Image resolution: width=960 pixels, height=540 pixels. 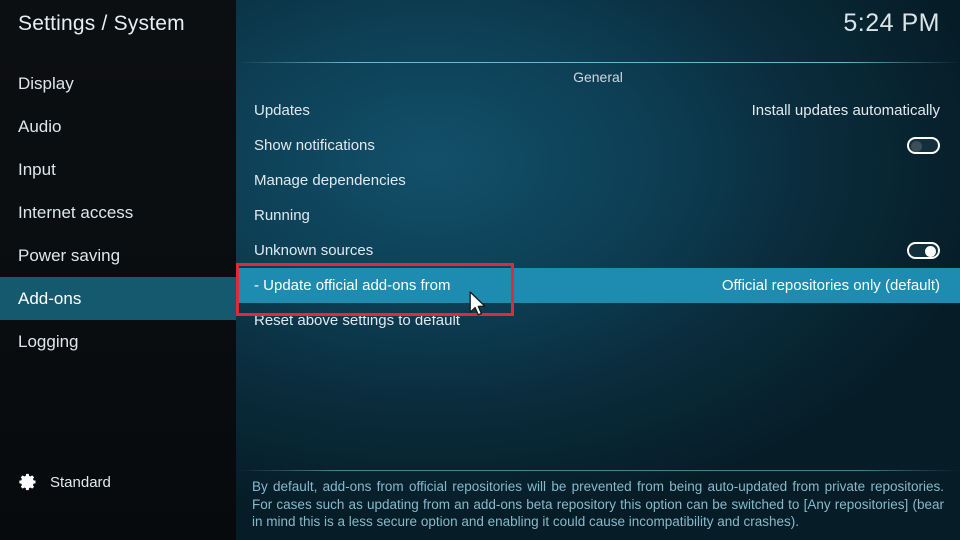 I want to click on sidebar-item-power-saving: Power saving, so click(x=118, y=255).